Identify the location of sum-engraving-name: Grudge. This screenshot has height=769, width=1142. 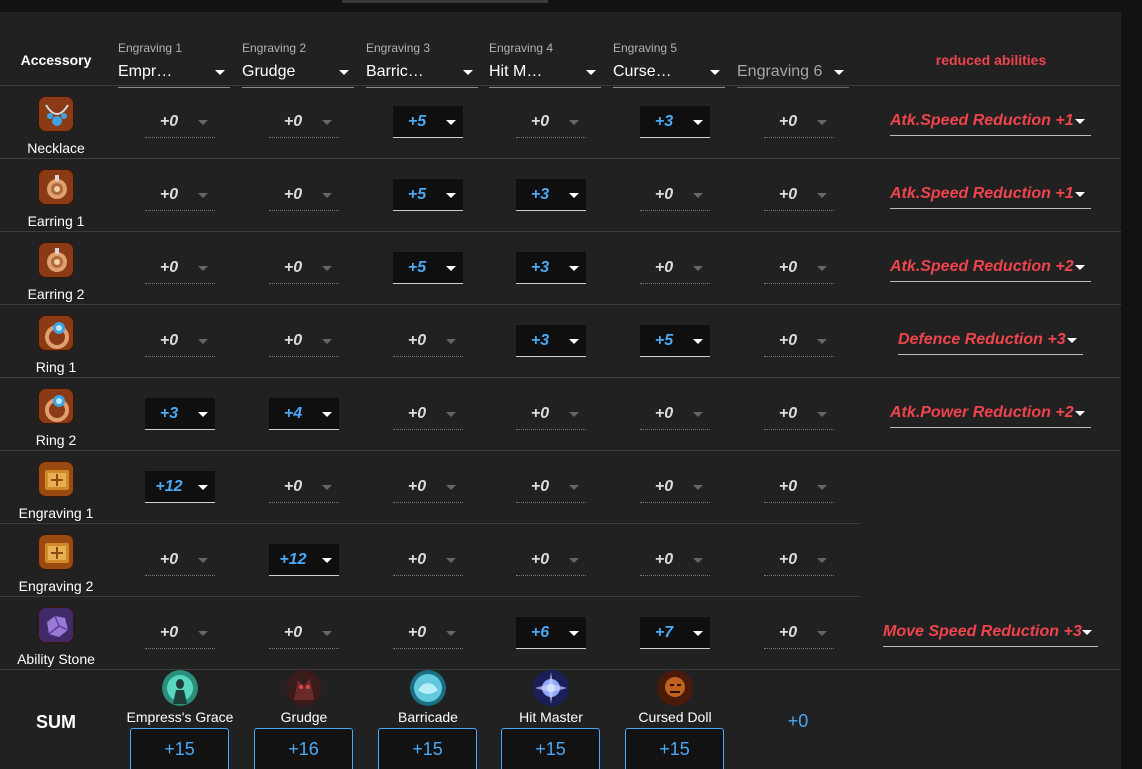
(304, 717).